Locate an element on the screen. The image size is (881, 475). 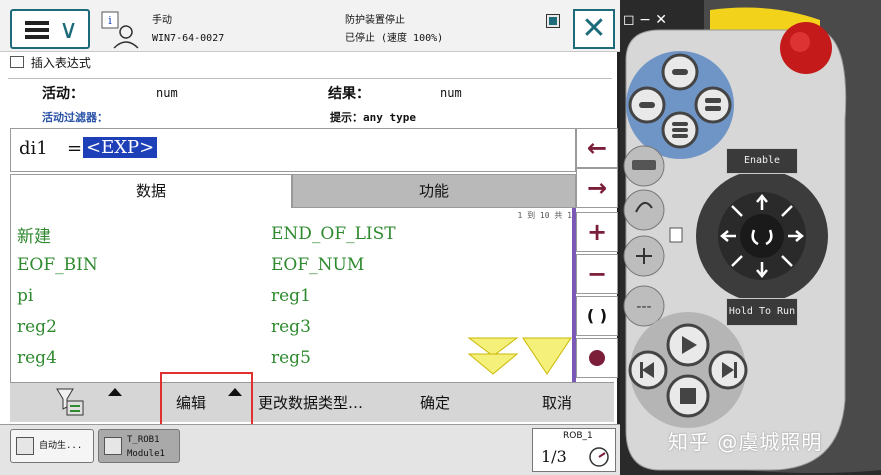
list-item: reg3 is located at coordinates (291, 327).